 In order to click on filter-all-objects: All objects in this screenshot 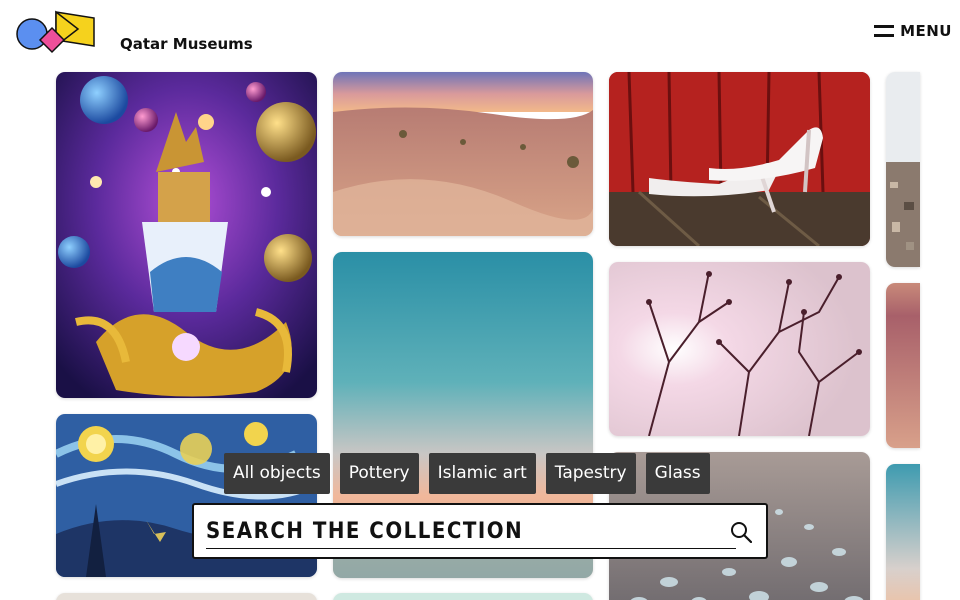, I will do `click(277, 473)`.